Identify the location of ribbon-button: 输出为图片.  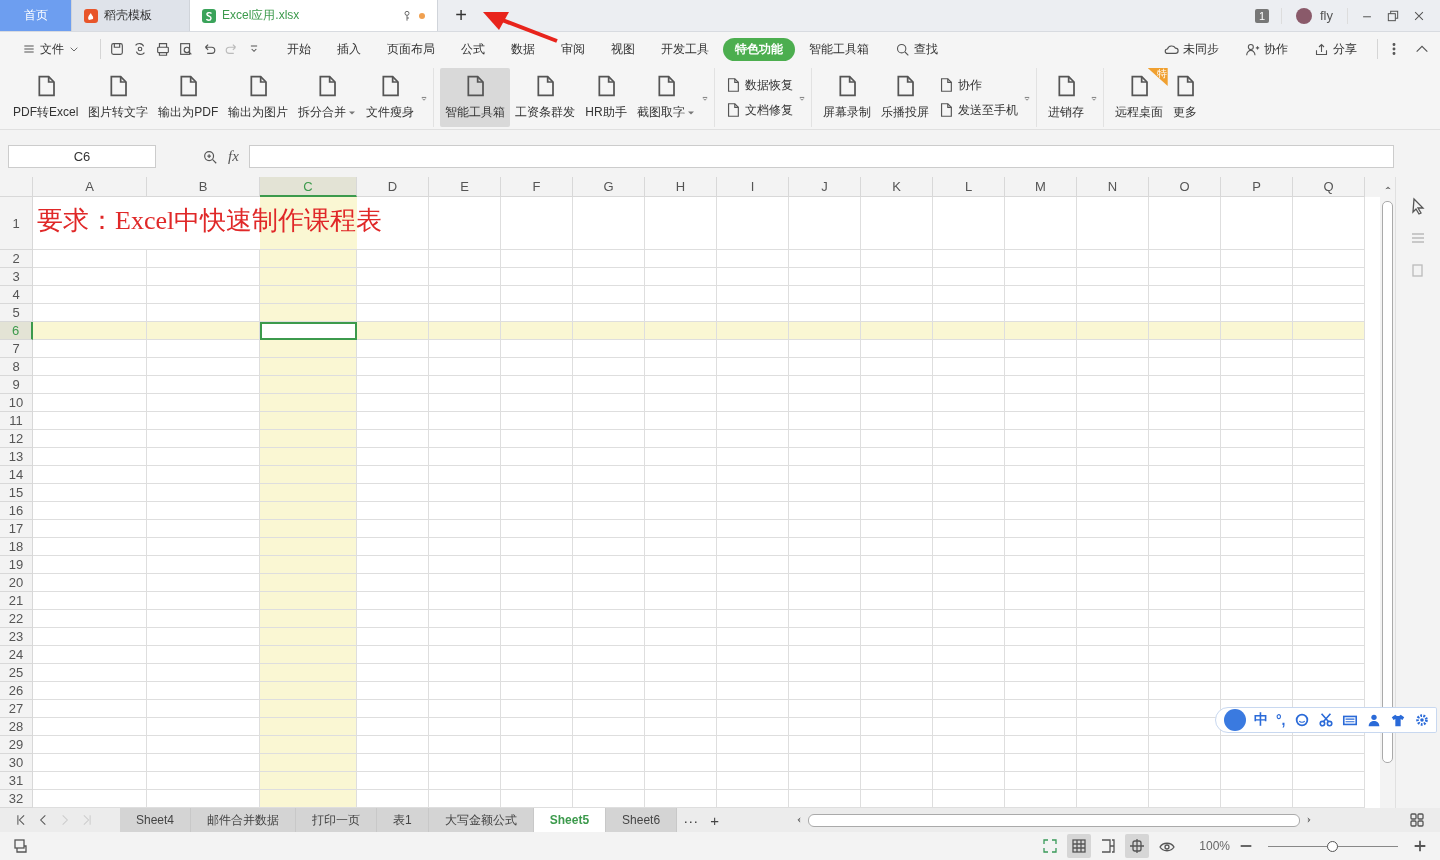
(258, 97).